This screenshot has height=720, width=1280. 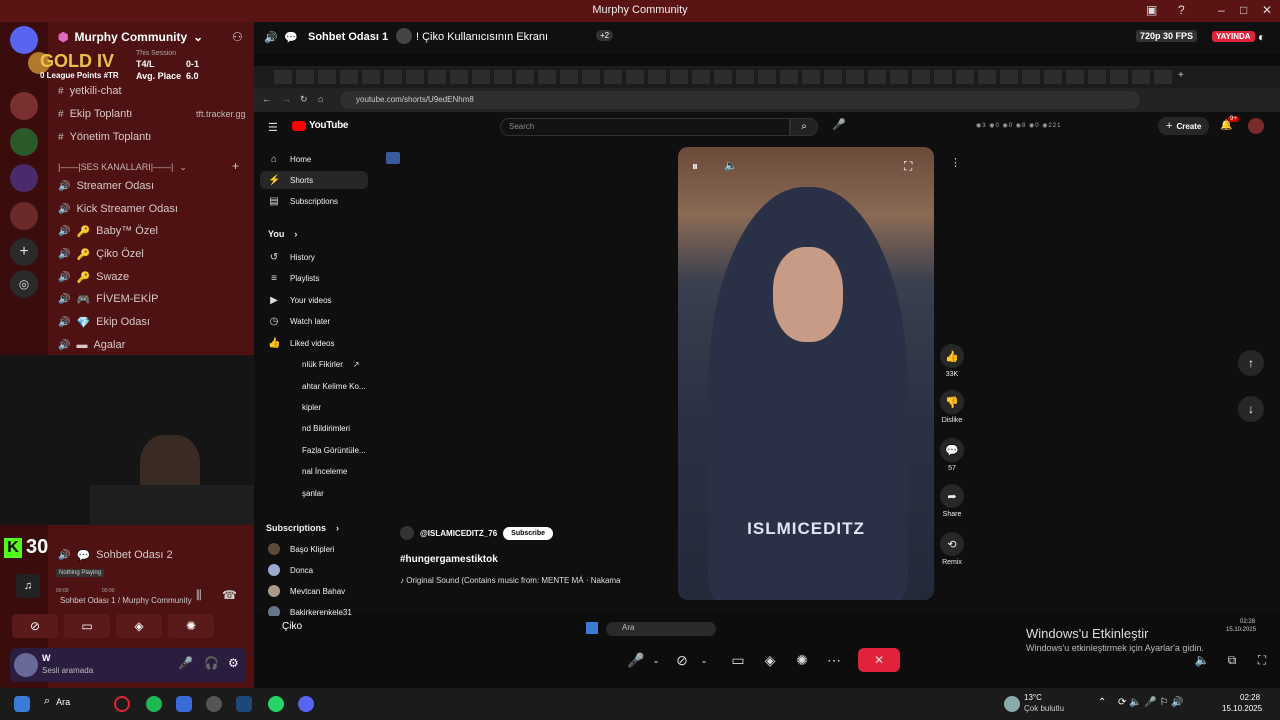 What do you see at coordinates (879, 660) in the screenshot?
I see `leave-call-button: ✕` at bounding box center [879, 660].